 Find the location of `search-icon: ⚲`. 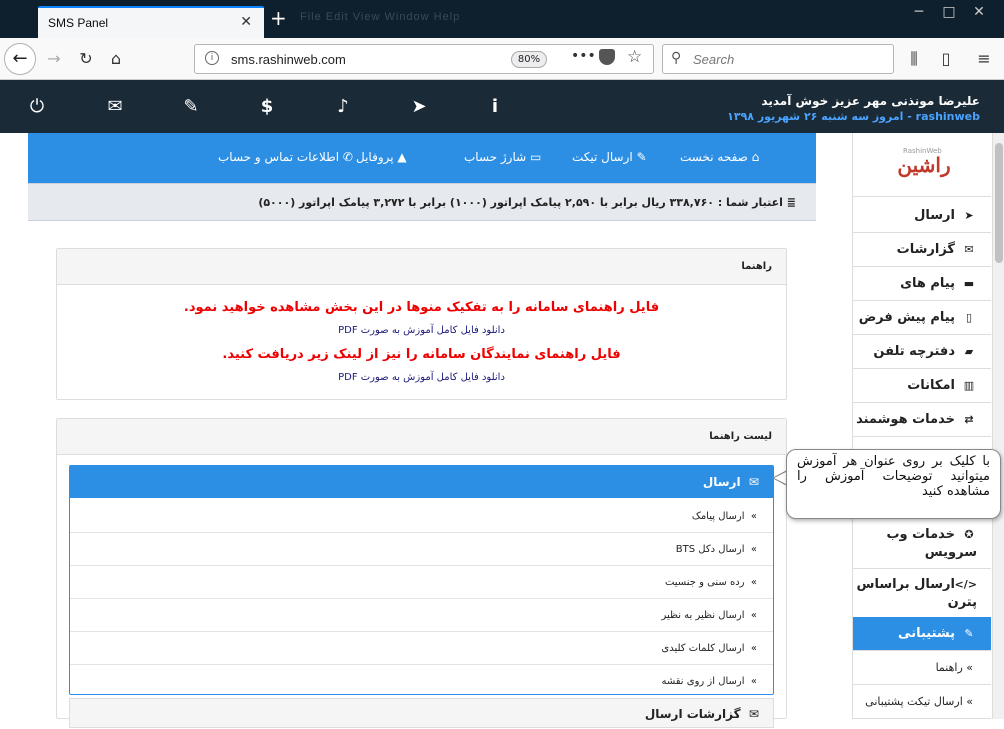

search-icon: ⚲ is located at coordinates (676, 58).